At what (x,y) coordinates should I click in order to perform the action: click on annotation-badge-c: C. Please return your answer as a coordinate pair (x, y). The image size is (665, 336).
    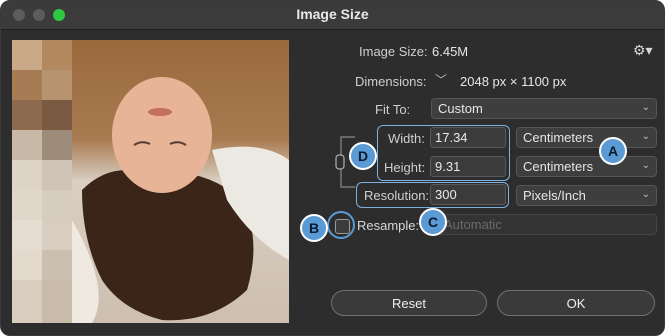
    Looking at the image, I should click on (433, 222).